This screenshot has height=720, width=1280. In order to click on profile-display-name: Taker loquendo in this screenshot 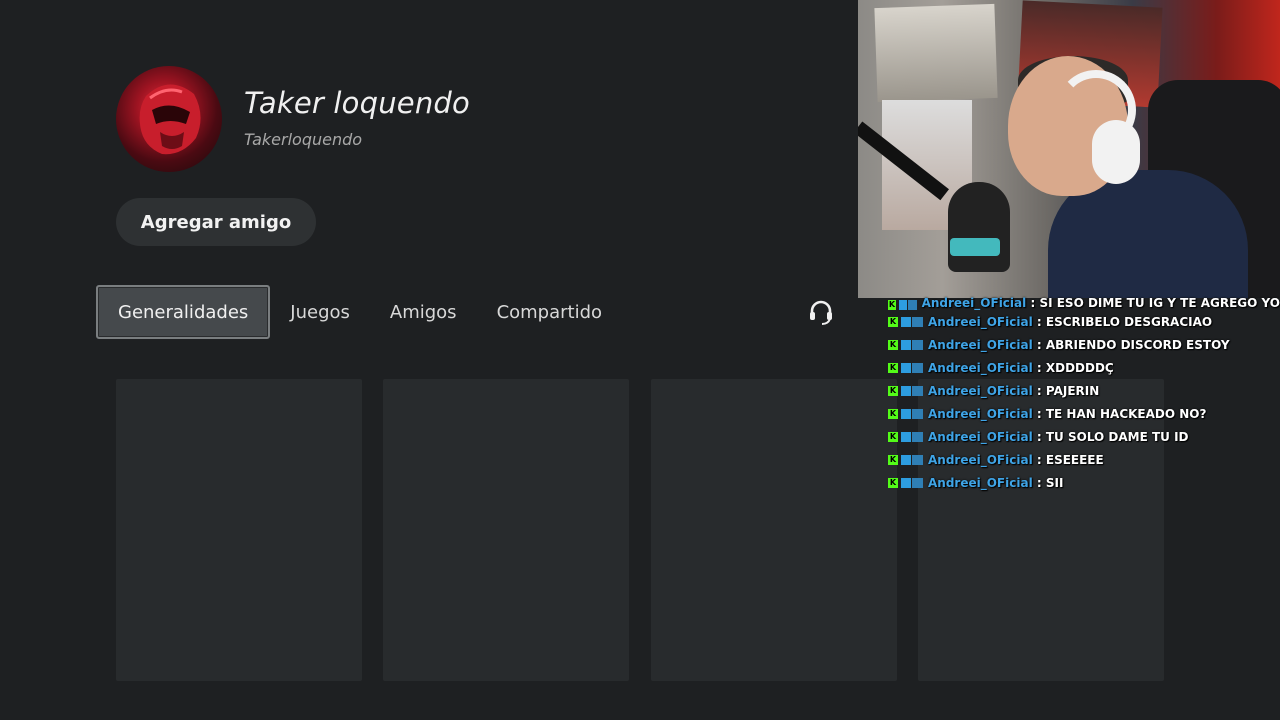, I will do `click(357, 103)`.